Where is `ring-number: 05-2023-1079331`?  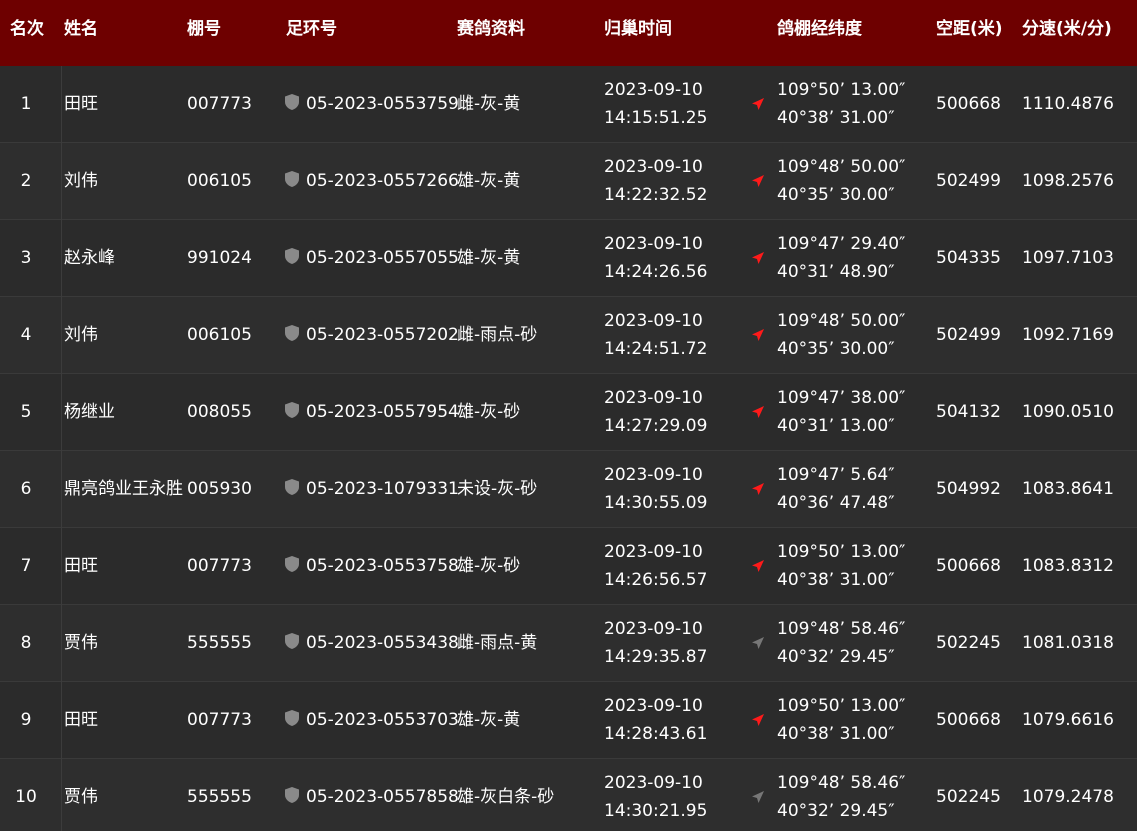
ring-number: 05-2023-1079331 is located at coordinates (382, 489).